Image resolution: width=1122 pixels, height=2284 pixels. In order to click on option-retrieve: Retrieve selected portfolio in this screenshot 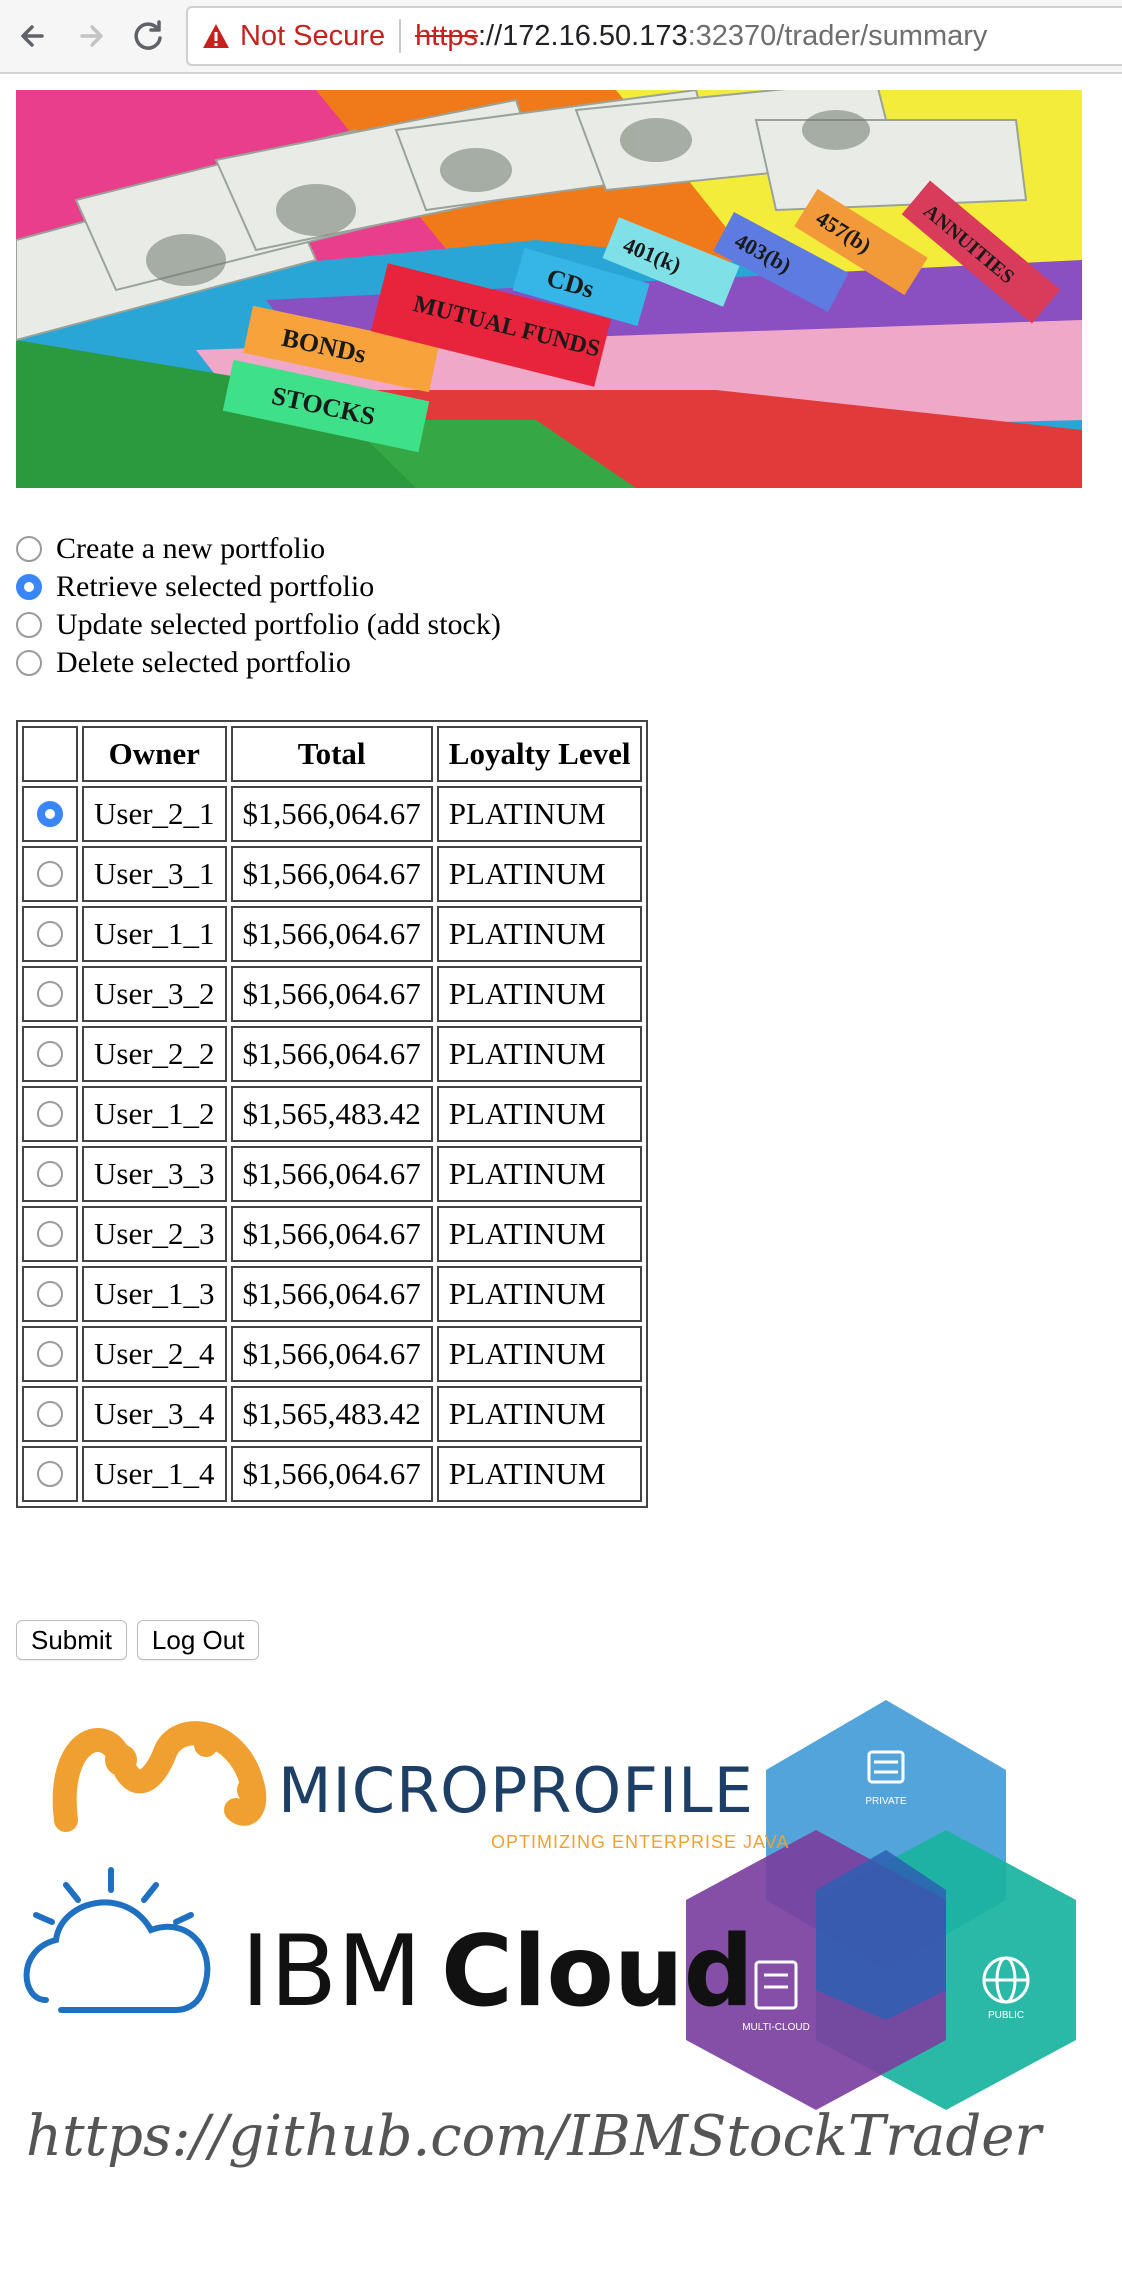, I will do `click(366, 587)`.